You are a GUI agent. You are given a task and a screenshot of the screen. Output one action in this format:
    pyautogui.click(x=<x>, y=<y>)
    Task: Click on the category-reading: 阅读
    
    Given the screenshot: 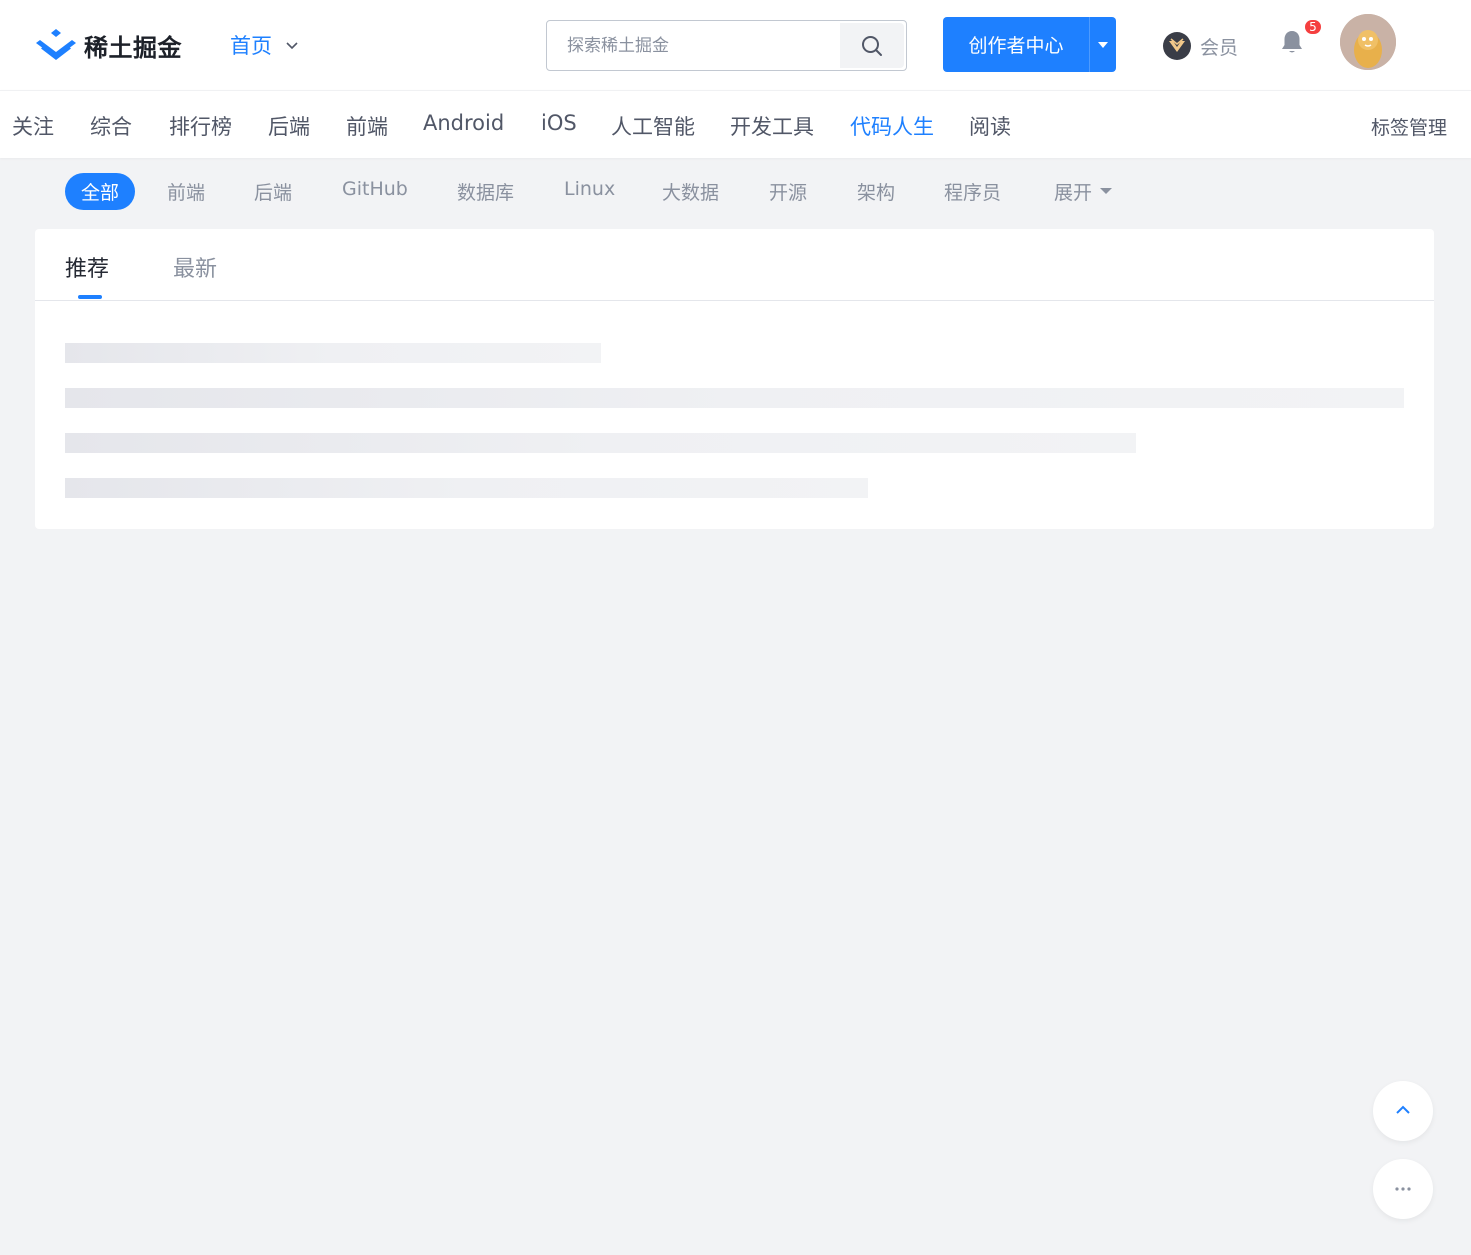 What is the action you would take?
    pyautogui.click(x=990, y=126)
    